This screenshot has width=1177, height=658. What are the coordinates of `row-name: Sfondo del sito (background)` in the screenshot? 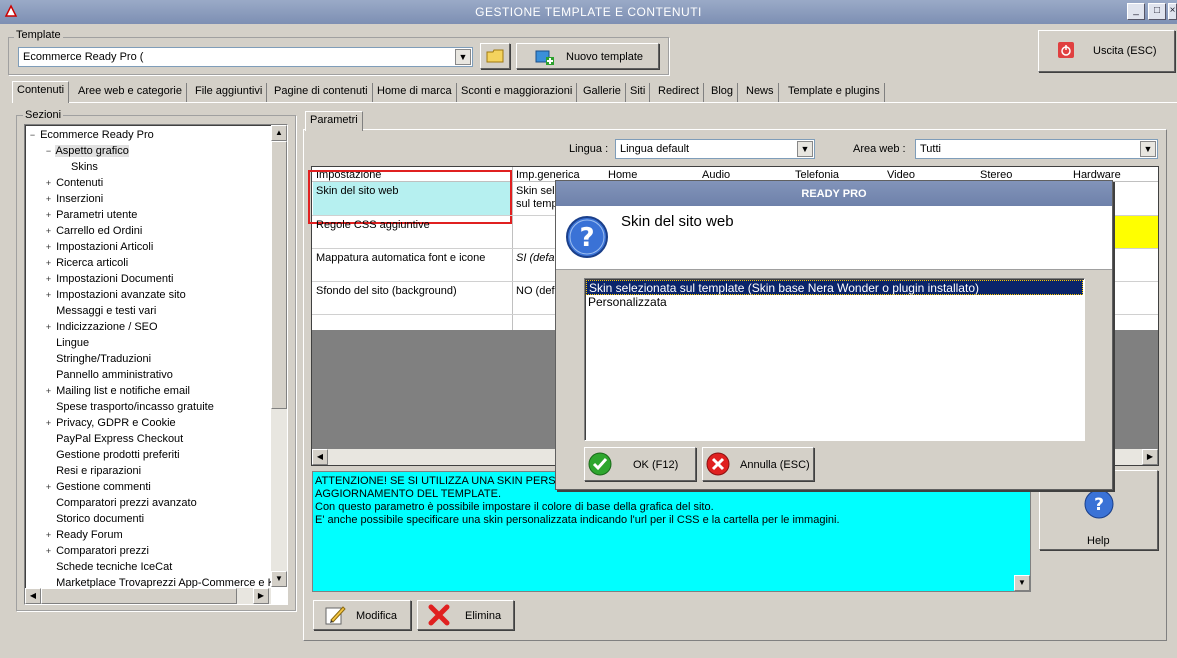 It's located at (386, 291).